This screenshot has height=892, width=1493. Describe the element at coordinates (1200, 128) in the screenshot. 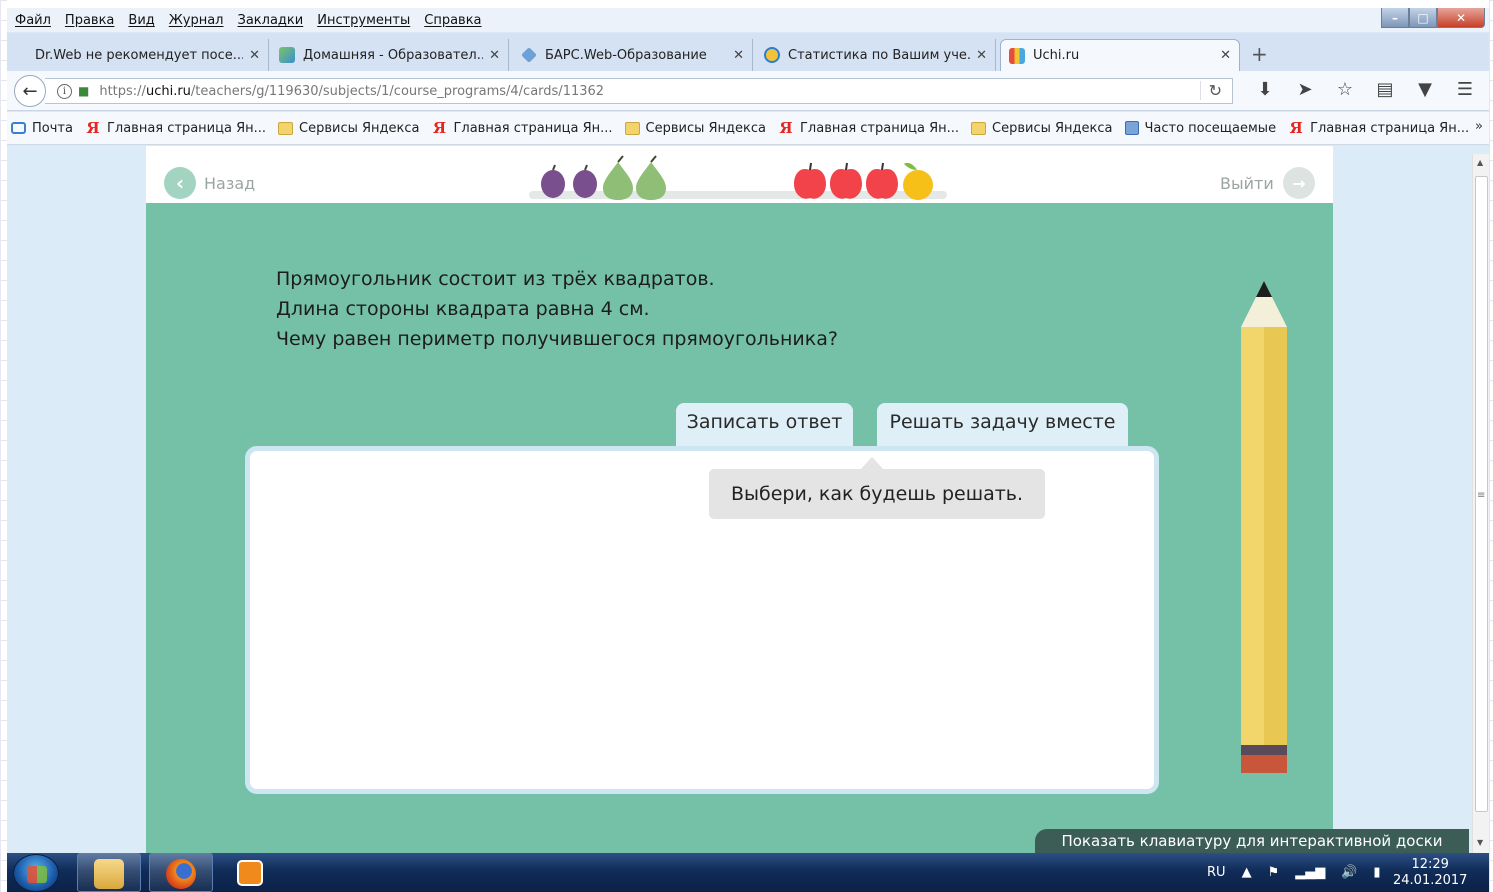

I see `bookmark-most-visited: Часто посещаемые` at that location.